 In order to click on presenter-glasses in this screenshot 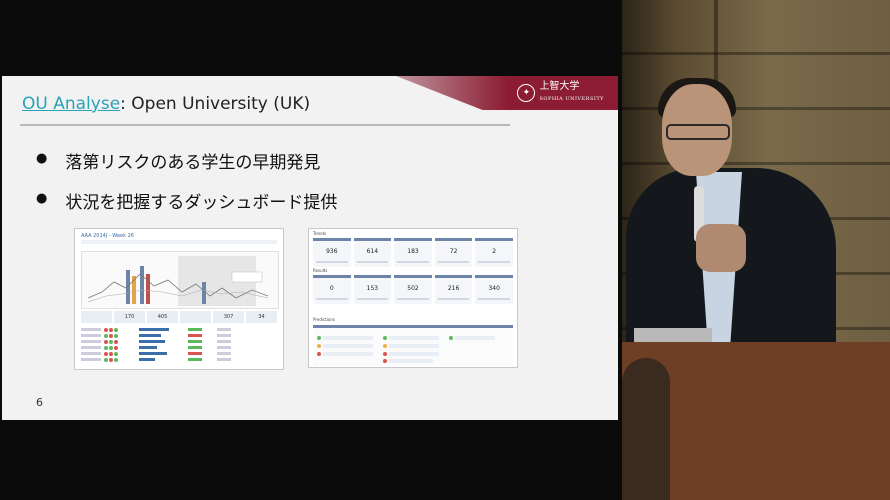, I will do `click(698, 132)`.